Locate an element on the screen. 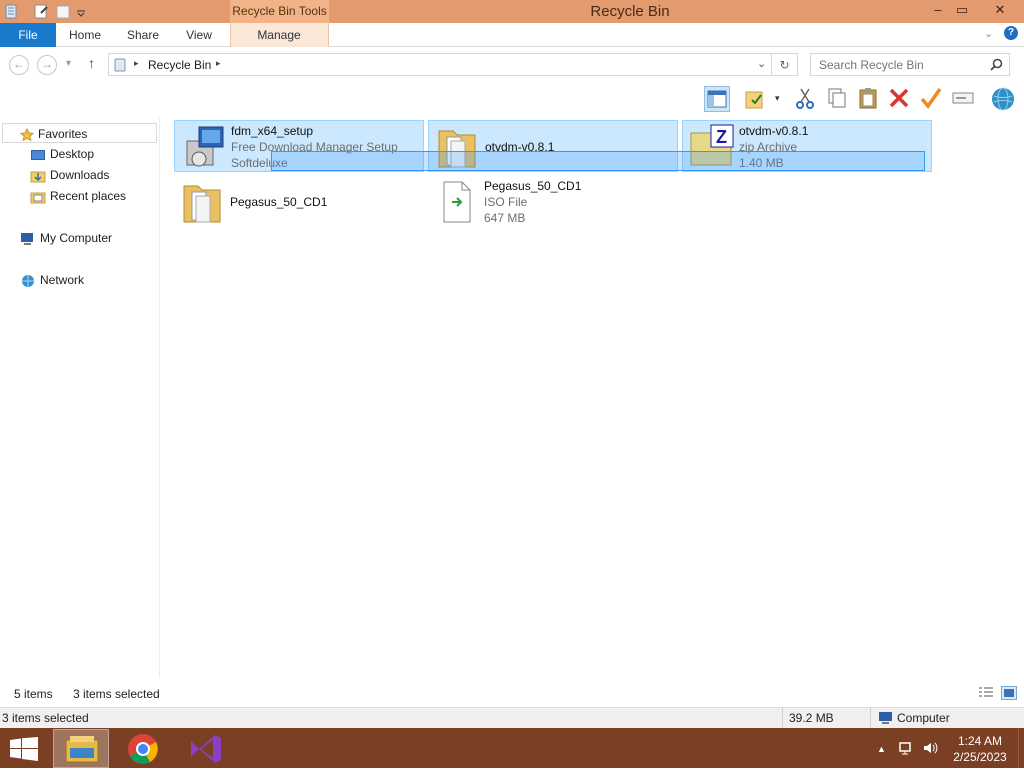  network-globe-icon is located at coordinates (1003, 99).